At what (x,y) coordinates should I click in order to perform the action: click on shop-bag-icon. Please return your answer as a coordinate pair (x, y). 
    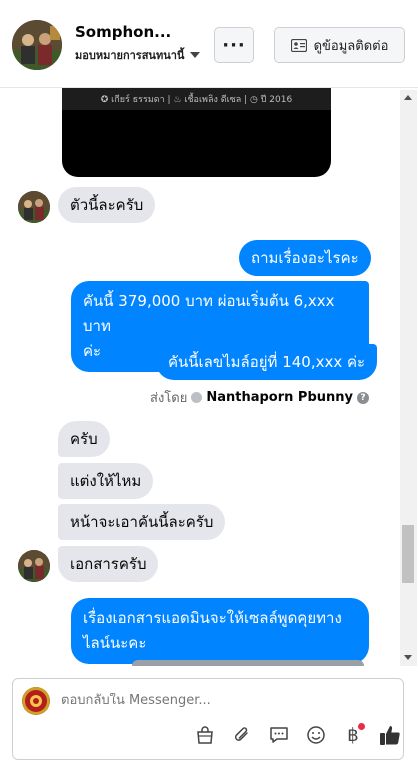
    Looking at the image, I should click on (205, 735).